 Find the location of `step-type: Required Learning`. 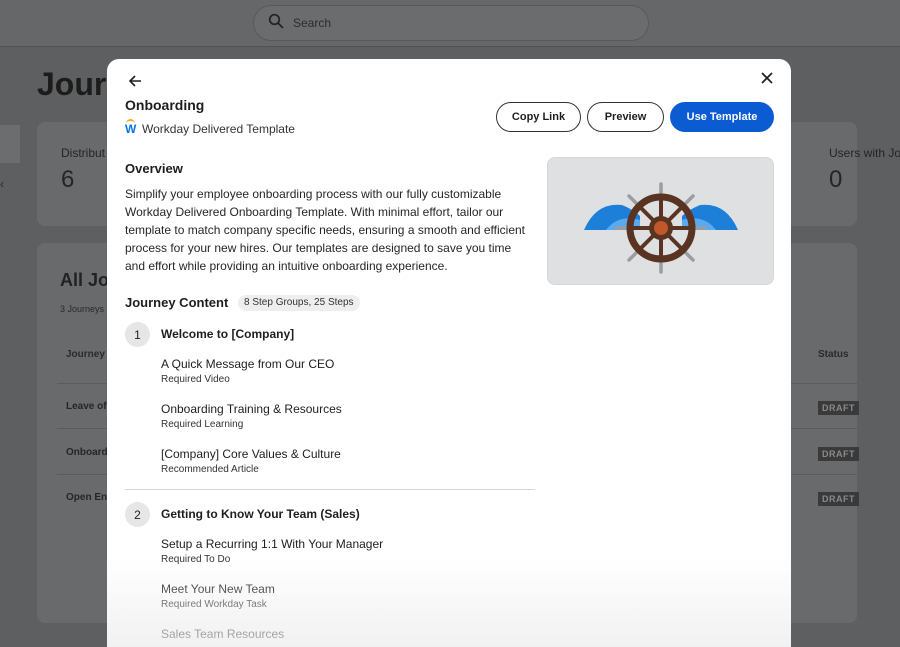

step-type: Required Learning is located at coordinates (202, 424).